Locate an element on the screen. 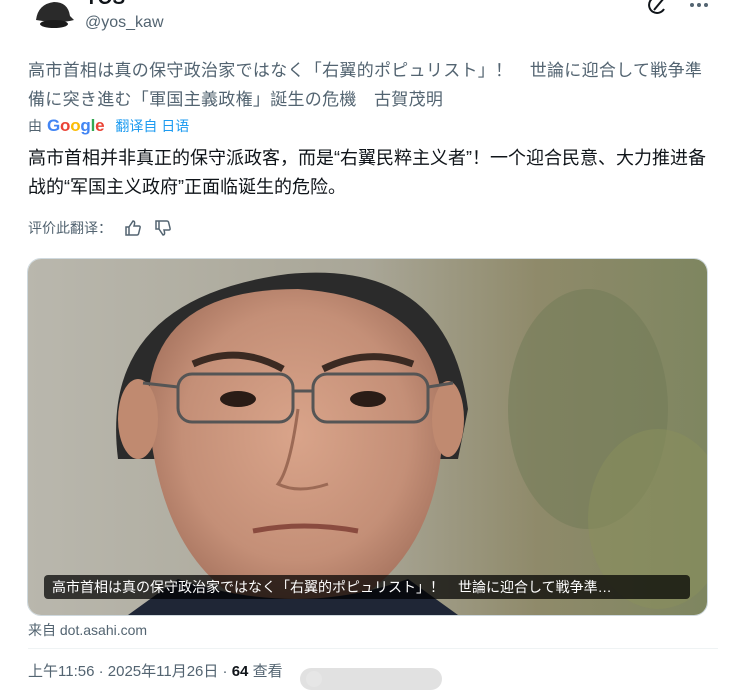 This screenshot has width=750, height=699. rate-translation-label: 评价此翻译： is located at coordinates (70, 228).